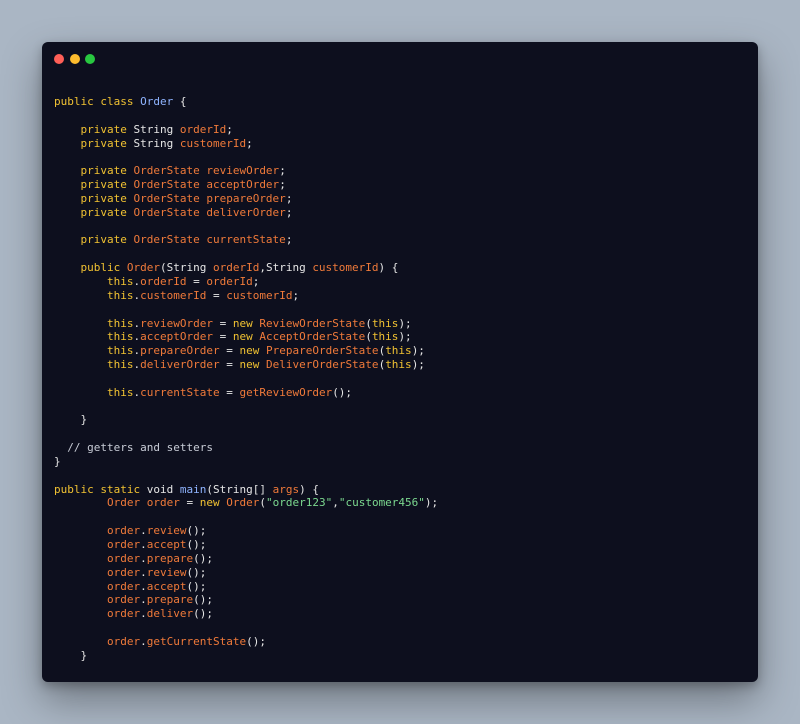 The height and width of the screenshot is (724, 800). What do you see at coordinates (368, 323) in the screenshot?
I see `code-token: (` at bounding box center [368, 323].